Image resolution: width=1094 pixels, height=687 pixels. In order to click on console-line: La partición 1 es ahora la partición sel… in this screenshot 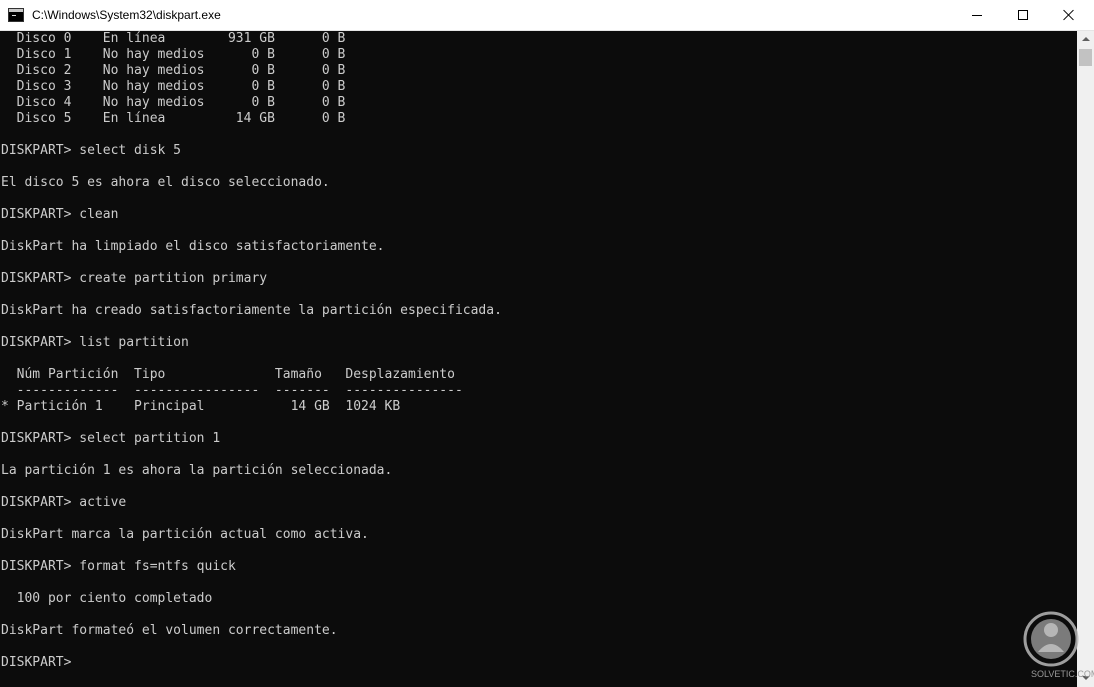, I will do `click(197, 470)`.